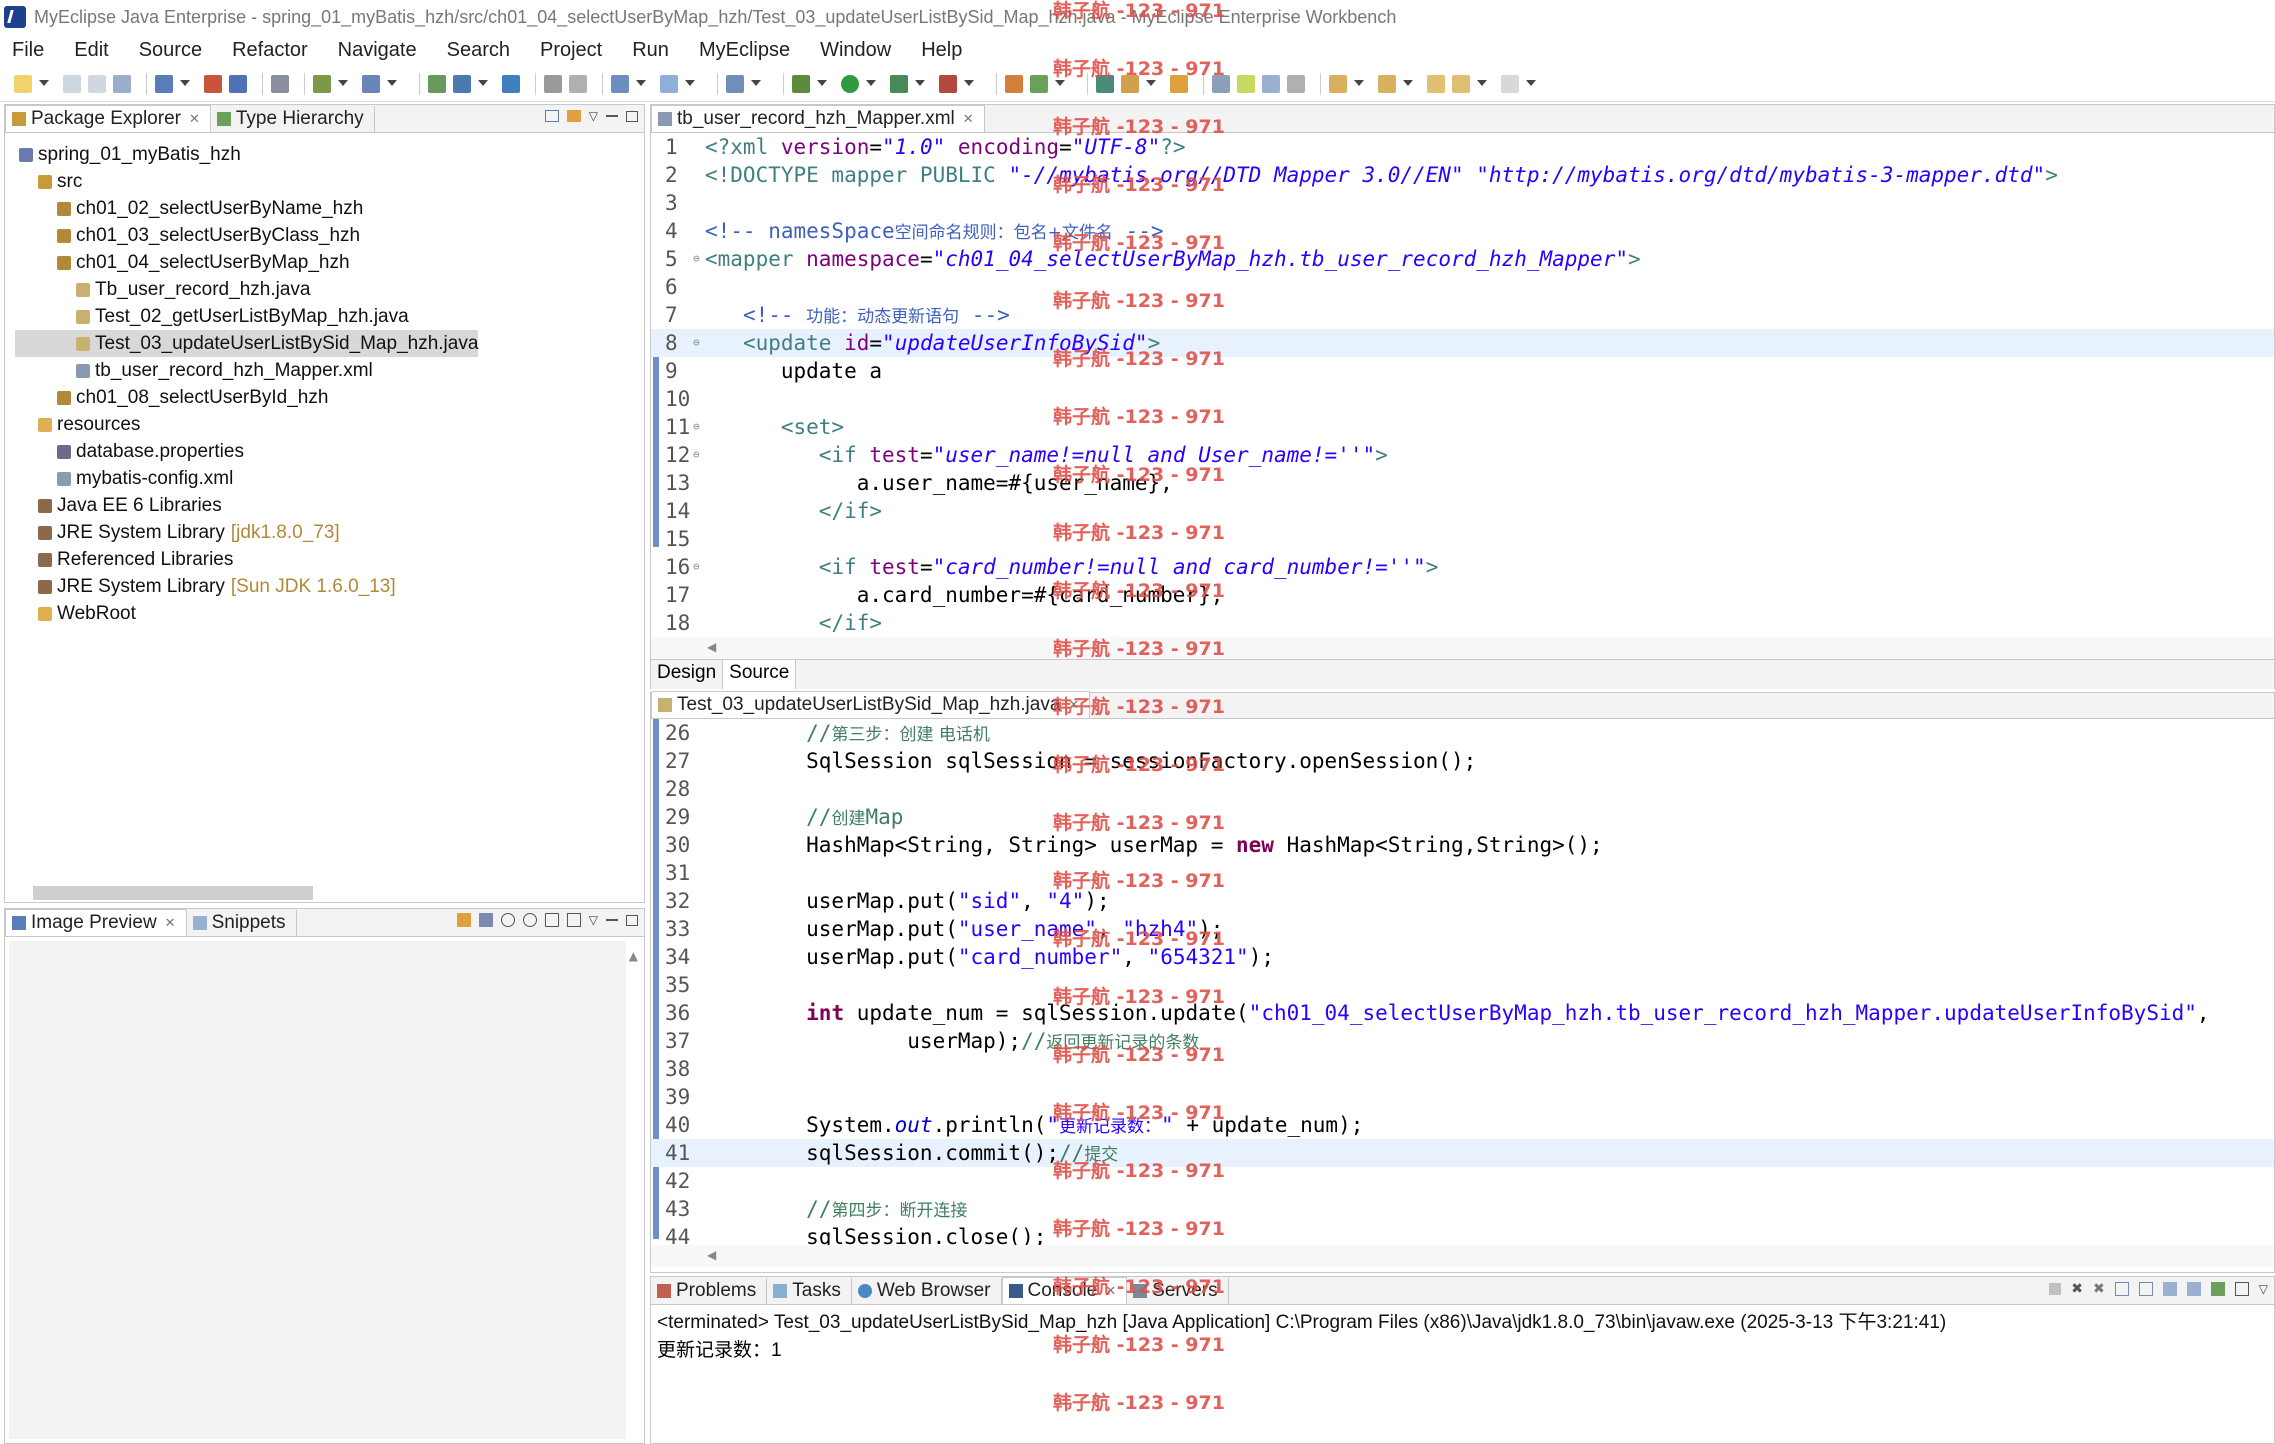  I want to click on tree-item: ch01_08_selectUserById_hzh, so click(246, 397).